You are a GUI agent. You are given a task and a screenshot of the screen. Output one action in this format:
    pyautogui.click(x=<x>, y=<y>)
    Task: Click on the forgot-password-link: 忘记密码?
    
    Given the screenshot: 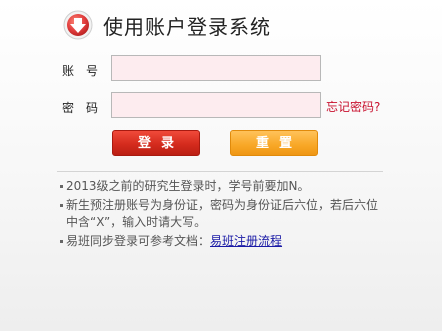 What is the action you would take?
    pyautogui.click(x=353, y=106)
    